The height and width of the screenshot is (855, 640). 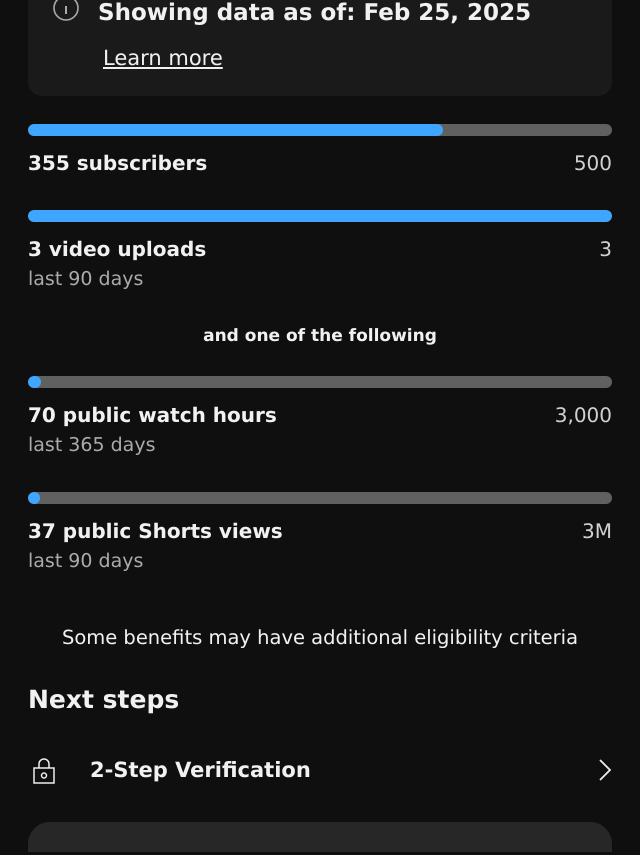 What do you see at coordinates (593, 163) in the screenshot?
I see `requirement-target: 500` at bounding box center [593, 163].